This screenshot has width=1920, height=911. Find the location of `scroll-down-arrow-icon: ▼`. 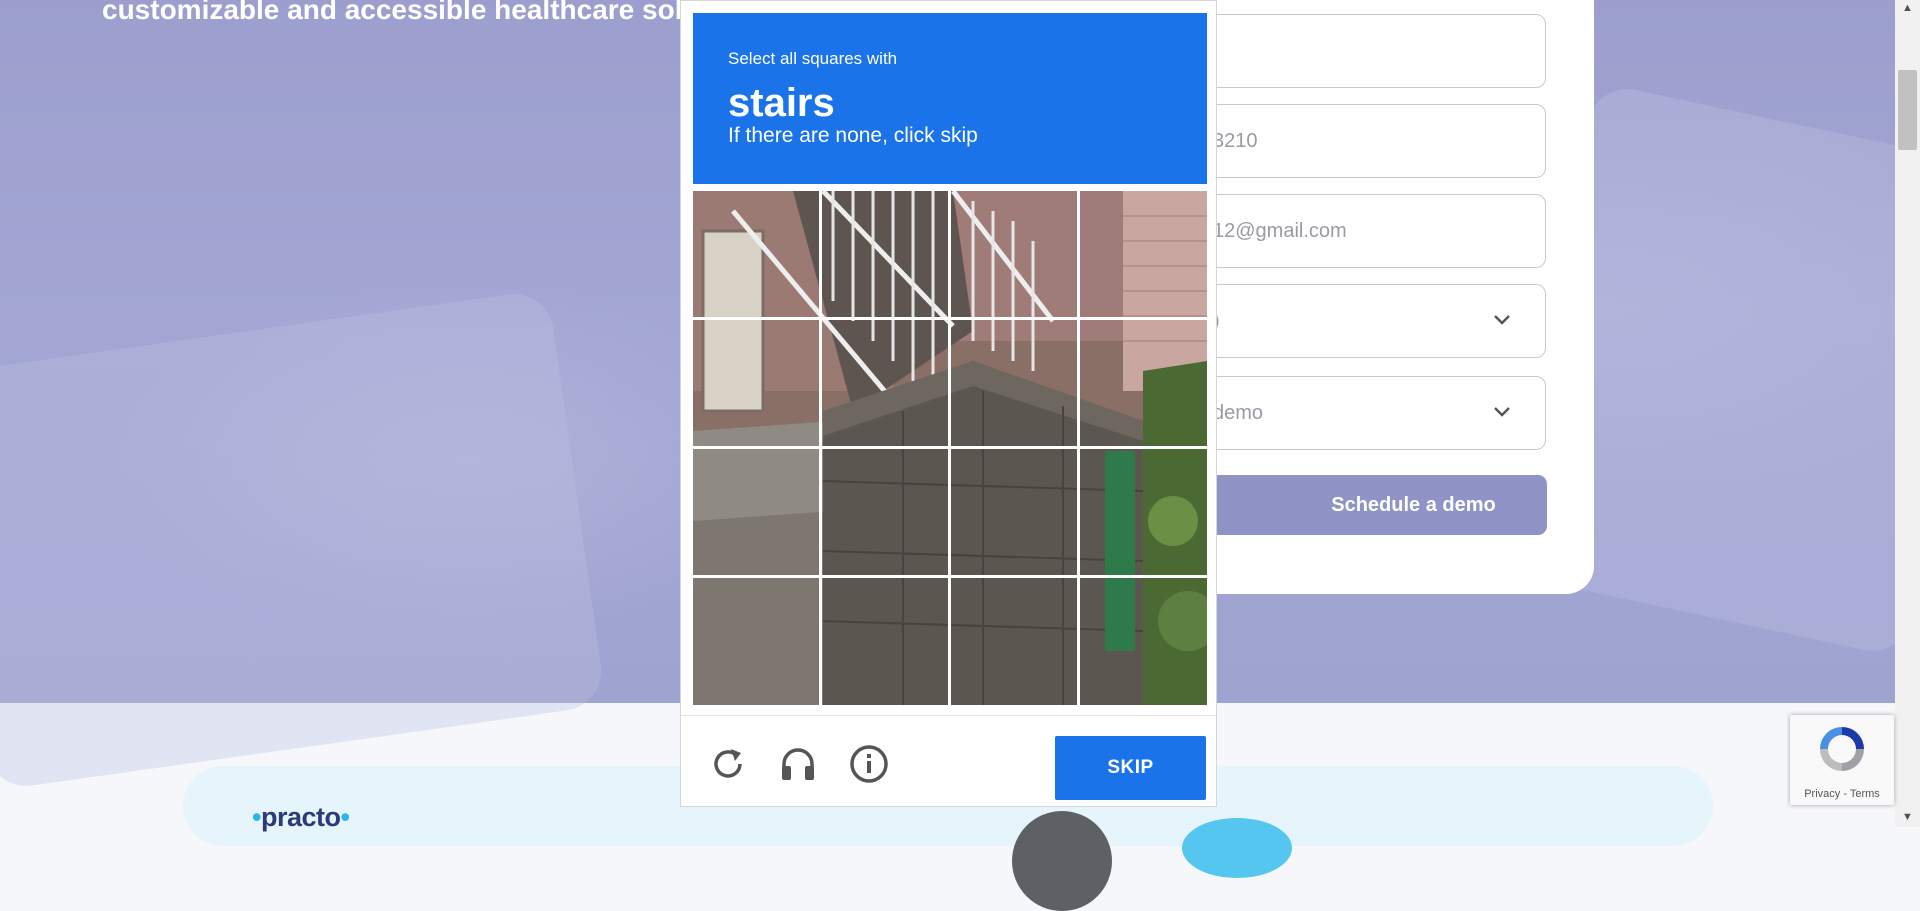

scroll-down-arrow-icon: ▼ is located at coordinates (1907, 817).